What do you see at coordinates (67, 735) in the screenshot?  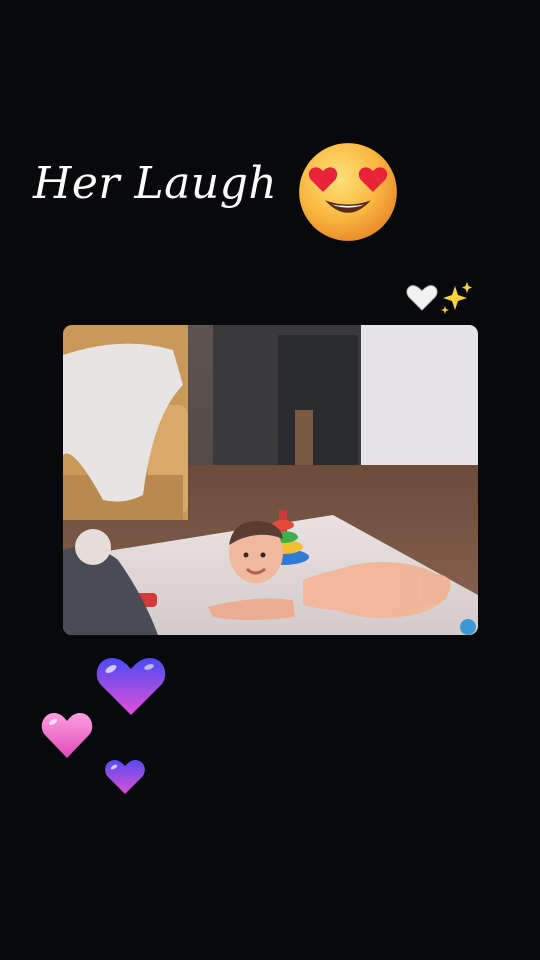 I see `pink-heart-icon` at bounding box center [67, 735].